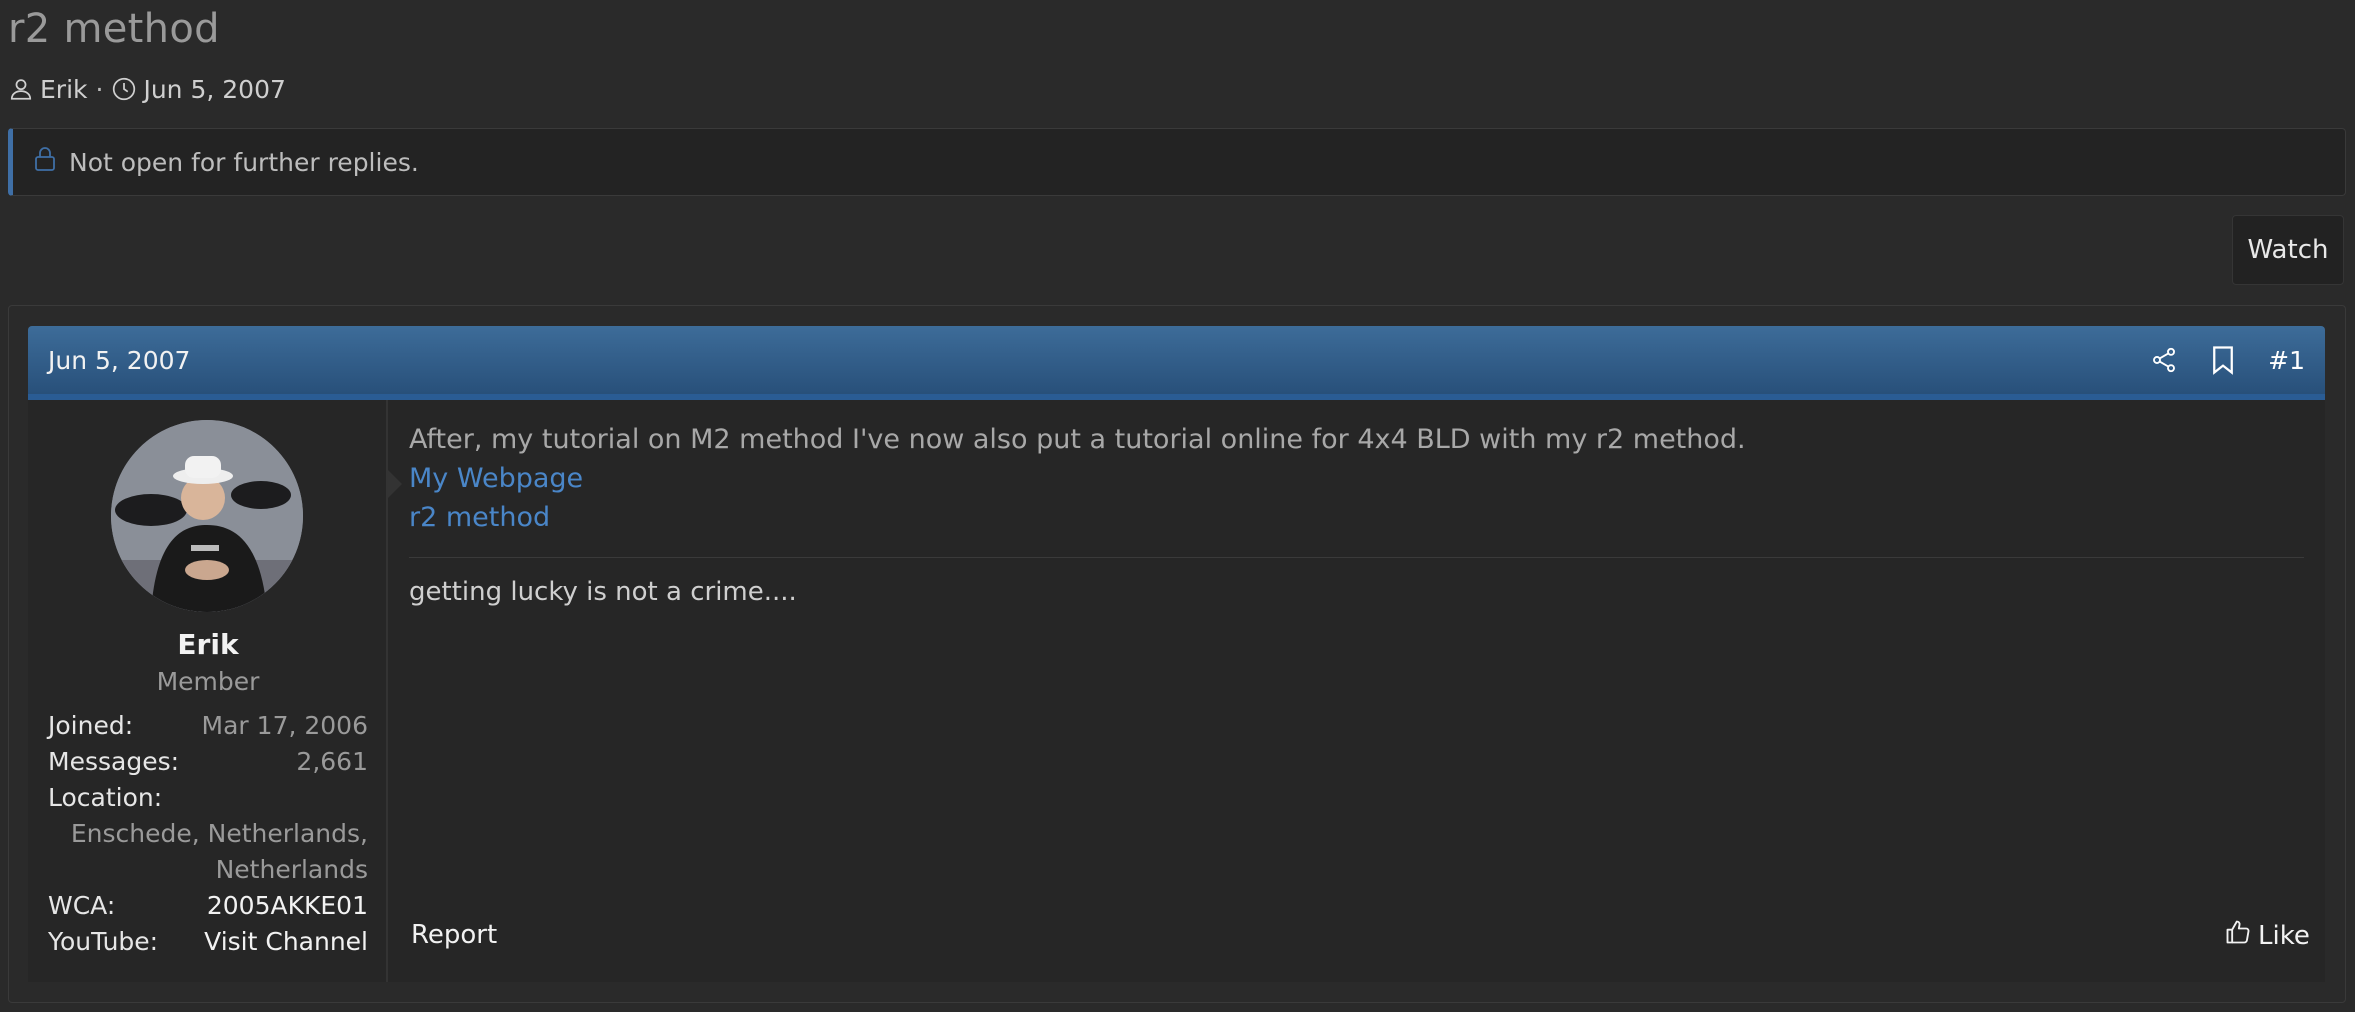  Describe the element at coordinates (332, 761) in the screenshot. I see `messages-value: 2,661` at that location.